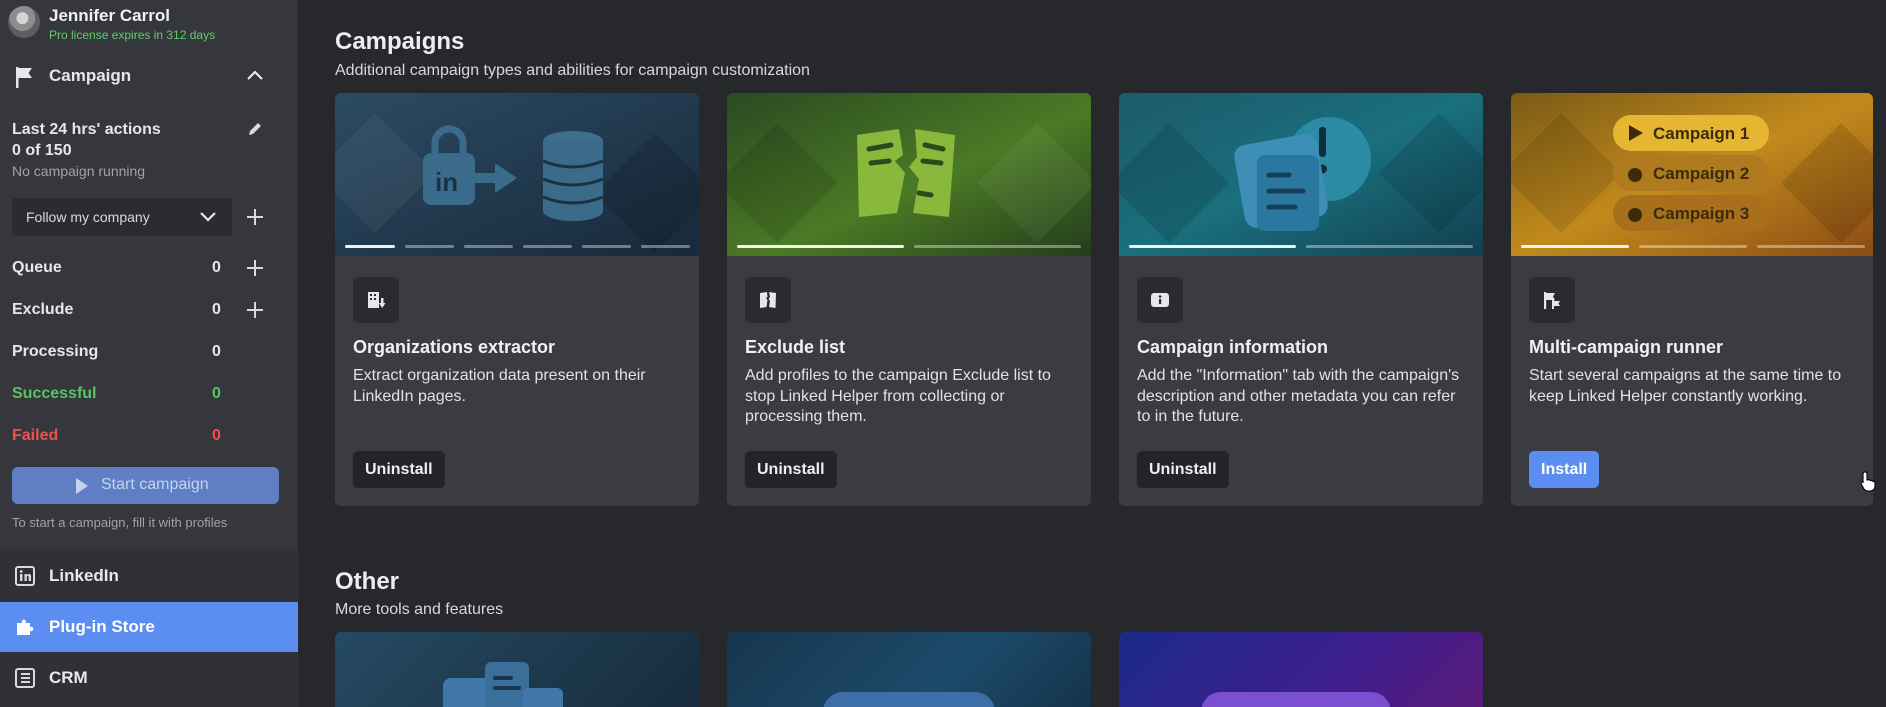 Image resolution: width=1886 pixels, height=707 pixels. Describe the element at coordinates (24, 77) in the screenshot. I see `flag-icon` at that location.